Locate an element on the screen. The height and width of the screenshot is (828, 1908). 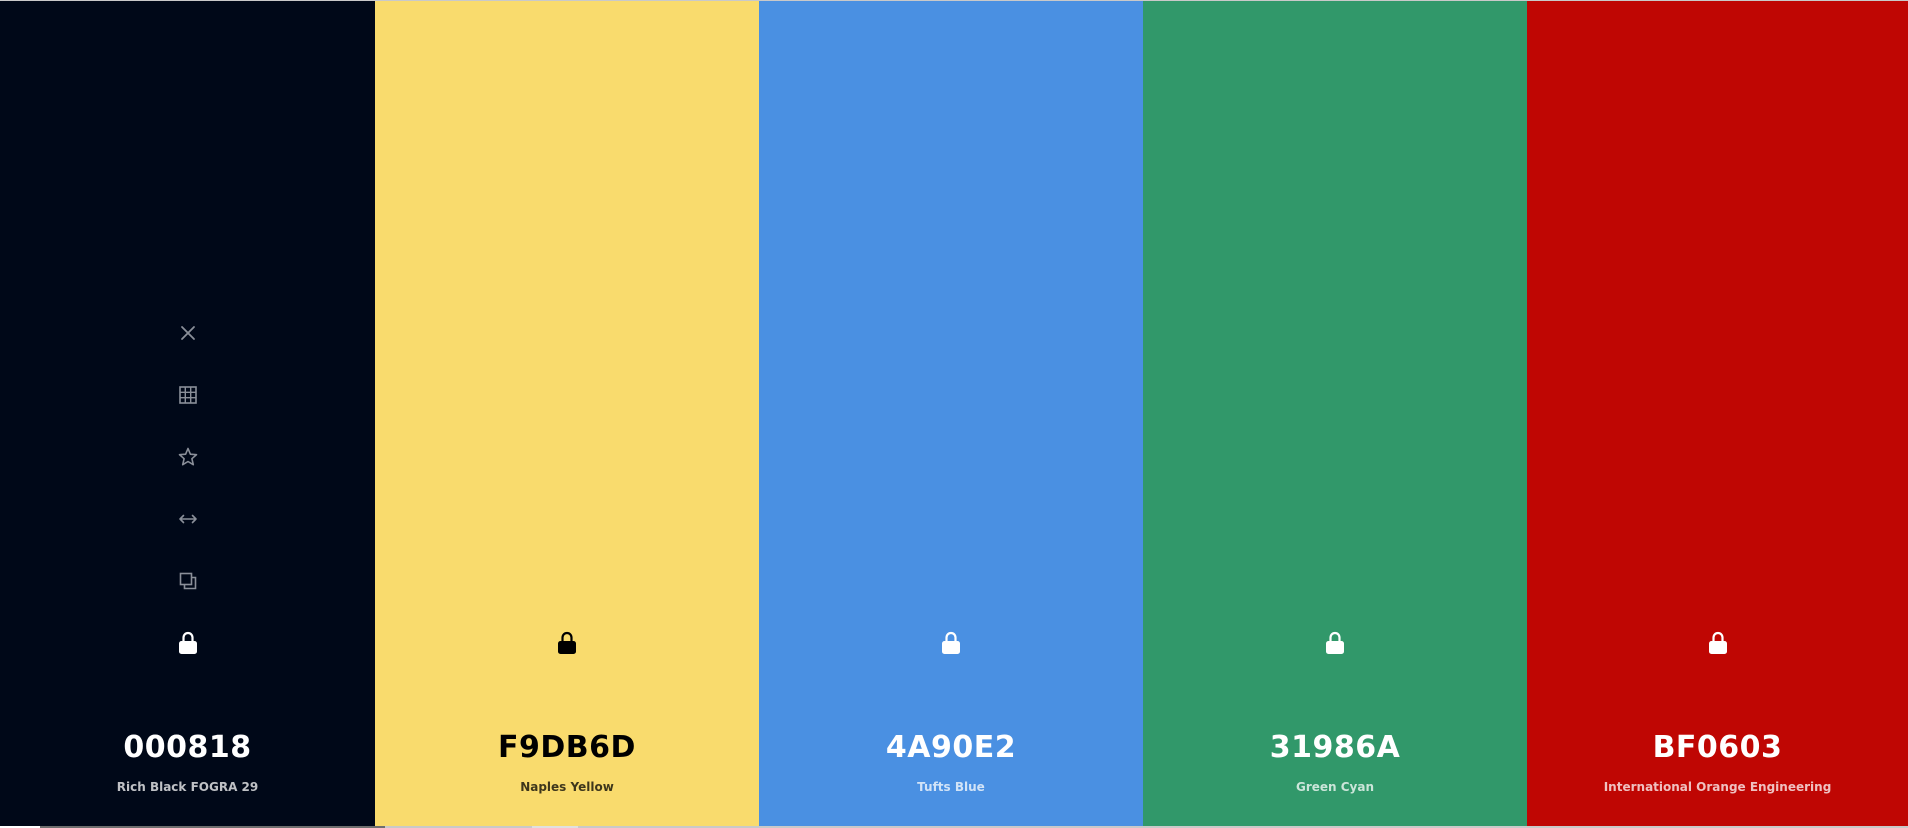
remove-color-button is located at coordinates (188, 333).